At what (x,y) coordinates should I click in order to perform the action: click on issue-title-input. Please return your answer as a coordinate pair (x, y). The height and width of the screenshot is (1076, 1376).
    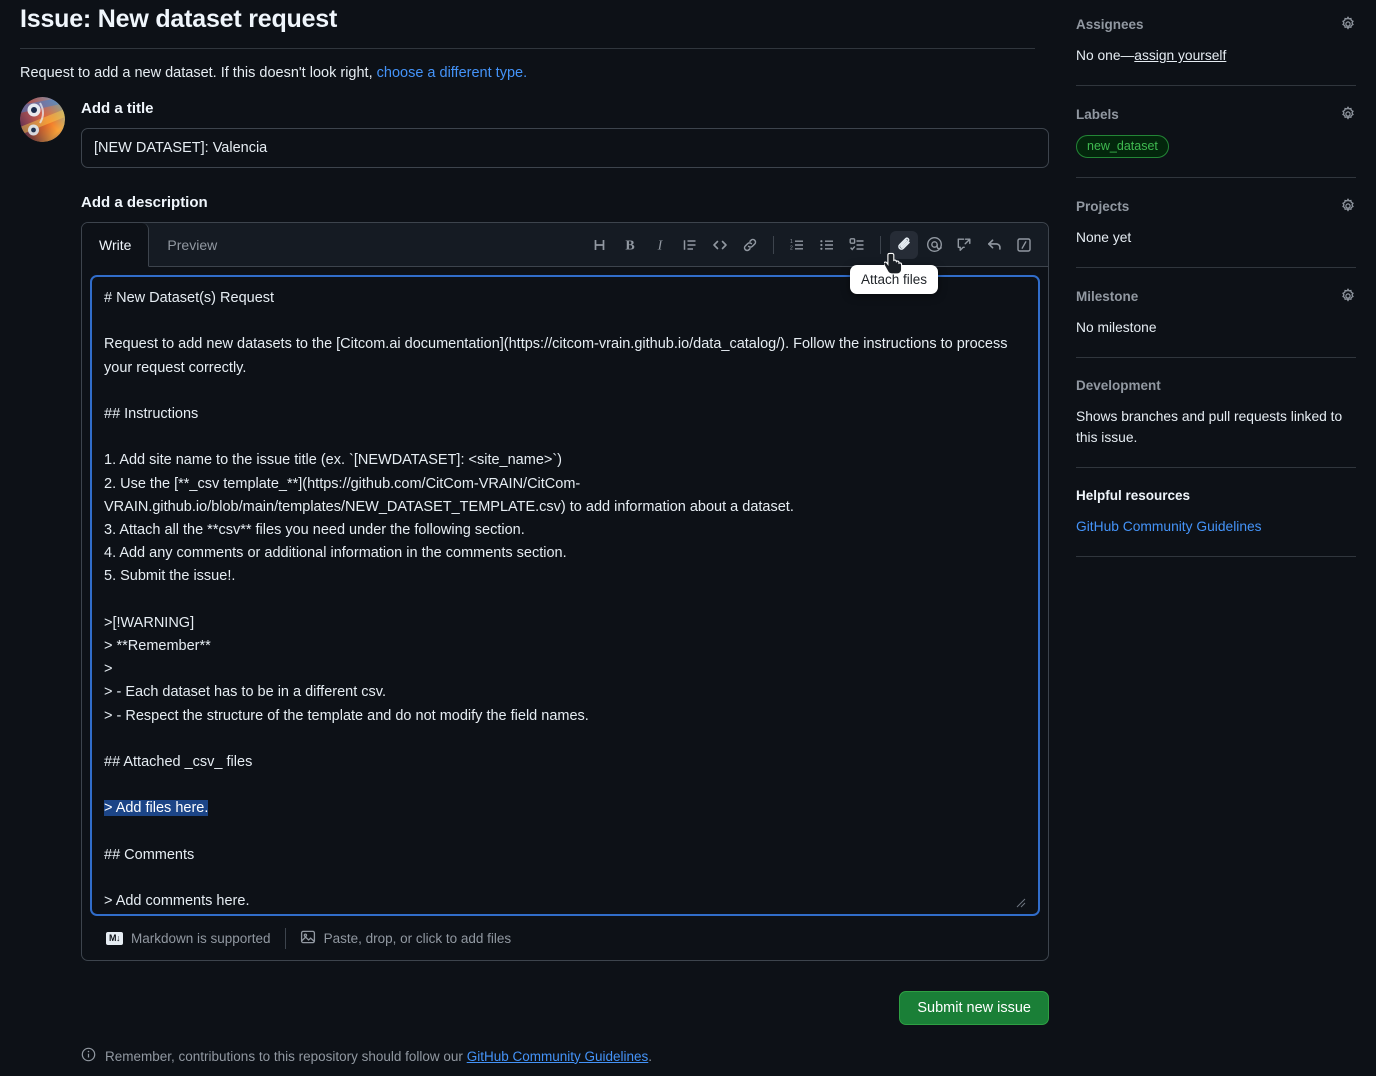
    Looking at the image, I should click on (565, 148).